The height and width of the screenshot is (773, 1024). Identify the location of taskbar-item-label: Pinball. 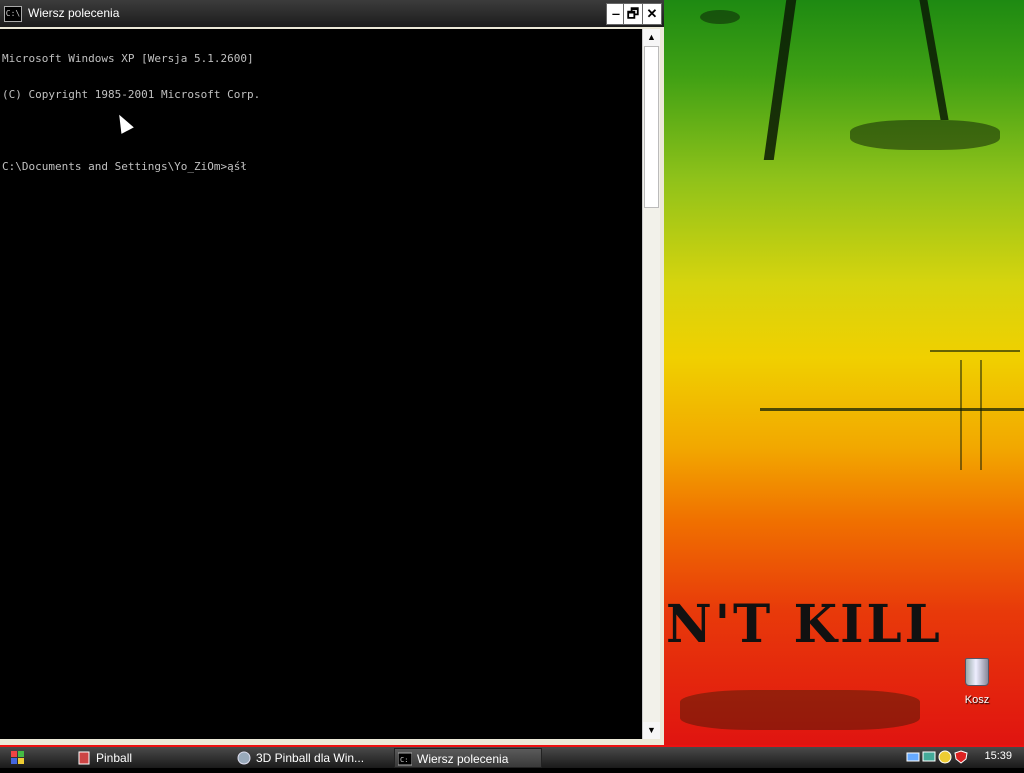
(114, 758).